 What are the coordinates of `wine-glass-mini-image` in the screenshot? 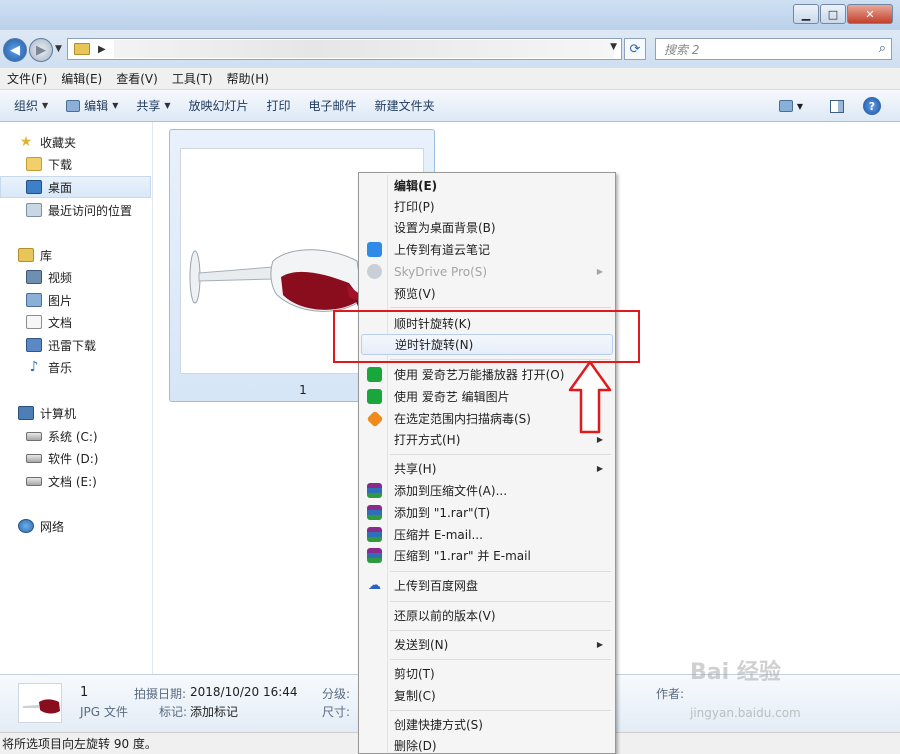 It's located at (41, 706).